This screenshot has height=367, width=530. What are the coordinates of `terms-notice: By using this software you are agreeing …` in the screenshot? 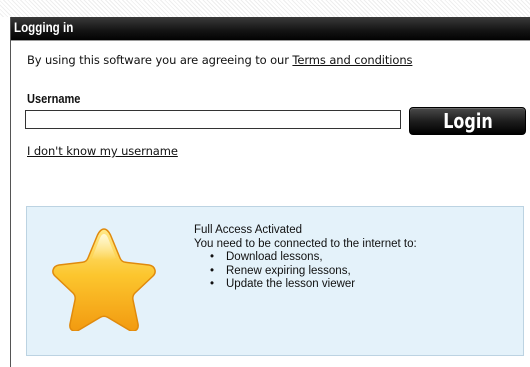 It's located at (220, 60).